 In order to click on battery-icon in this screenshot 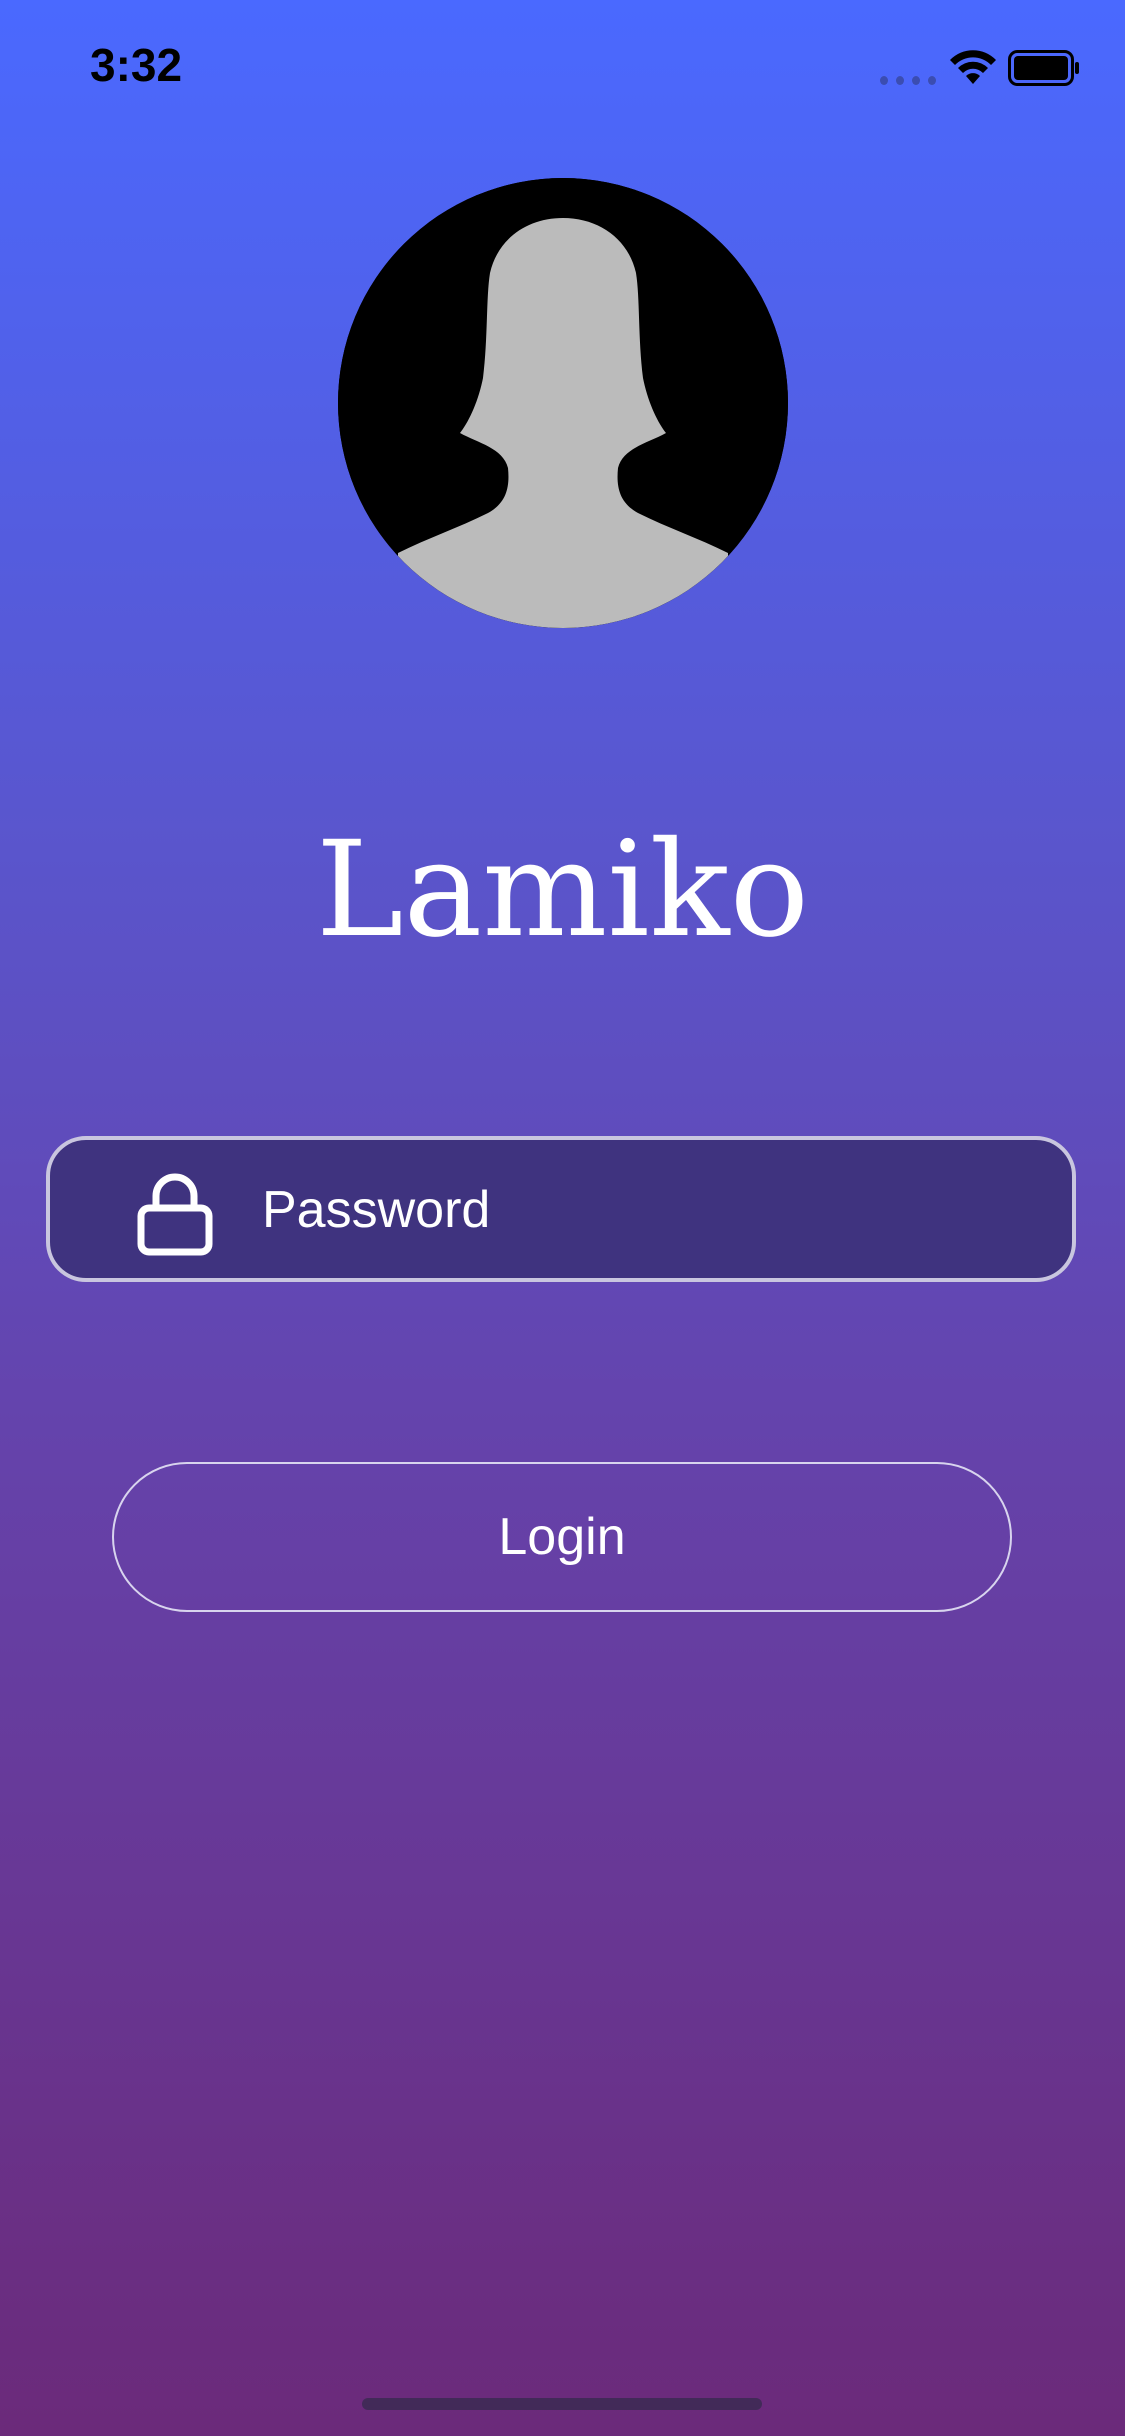, I will do `click(1043, 68)`.